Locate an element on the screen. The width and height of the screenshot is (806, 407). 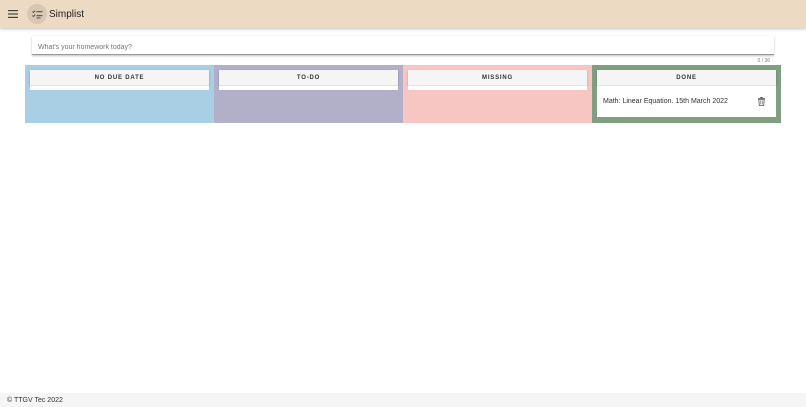
app-bar: Simplist is located at coordinates (403, 14).